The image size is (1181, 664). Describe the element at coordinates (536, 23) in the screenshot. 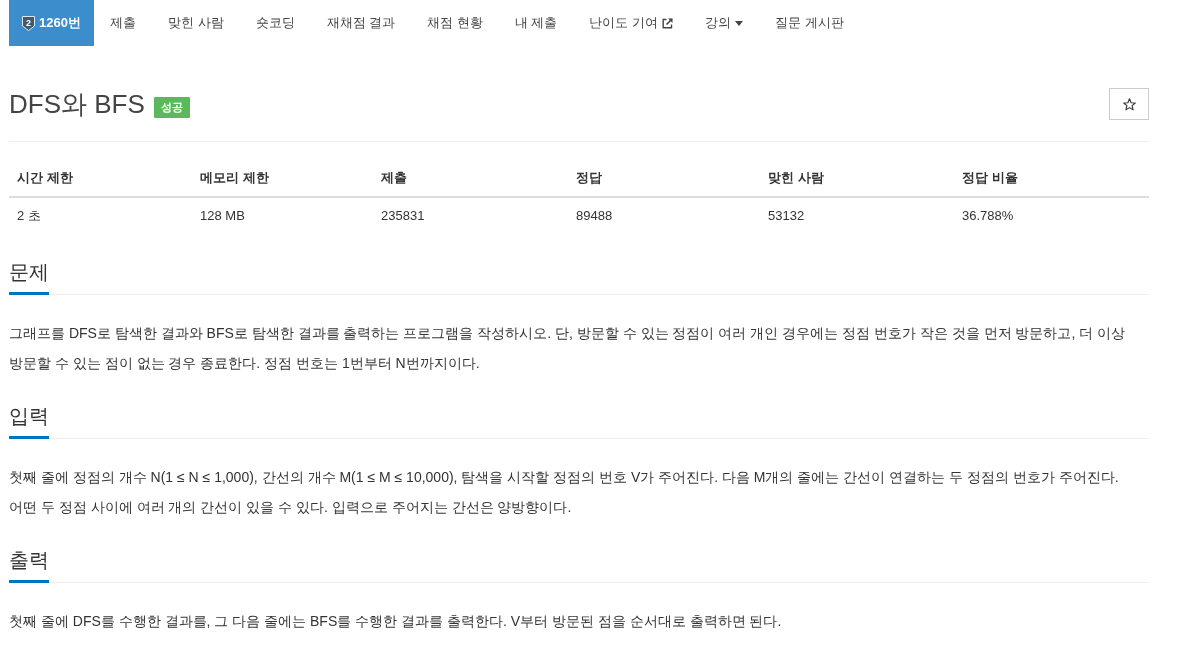

I see `nav-tab: 내 제출` at that location.